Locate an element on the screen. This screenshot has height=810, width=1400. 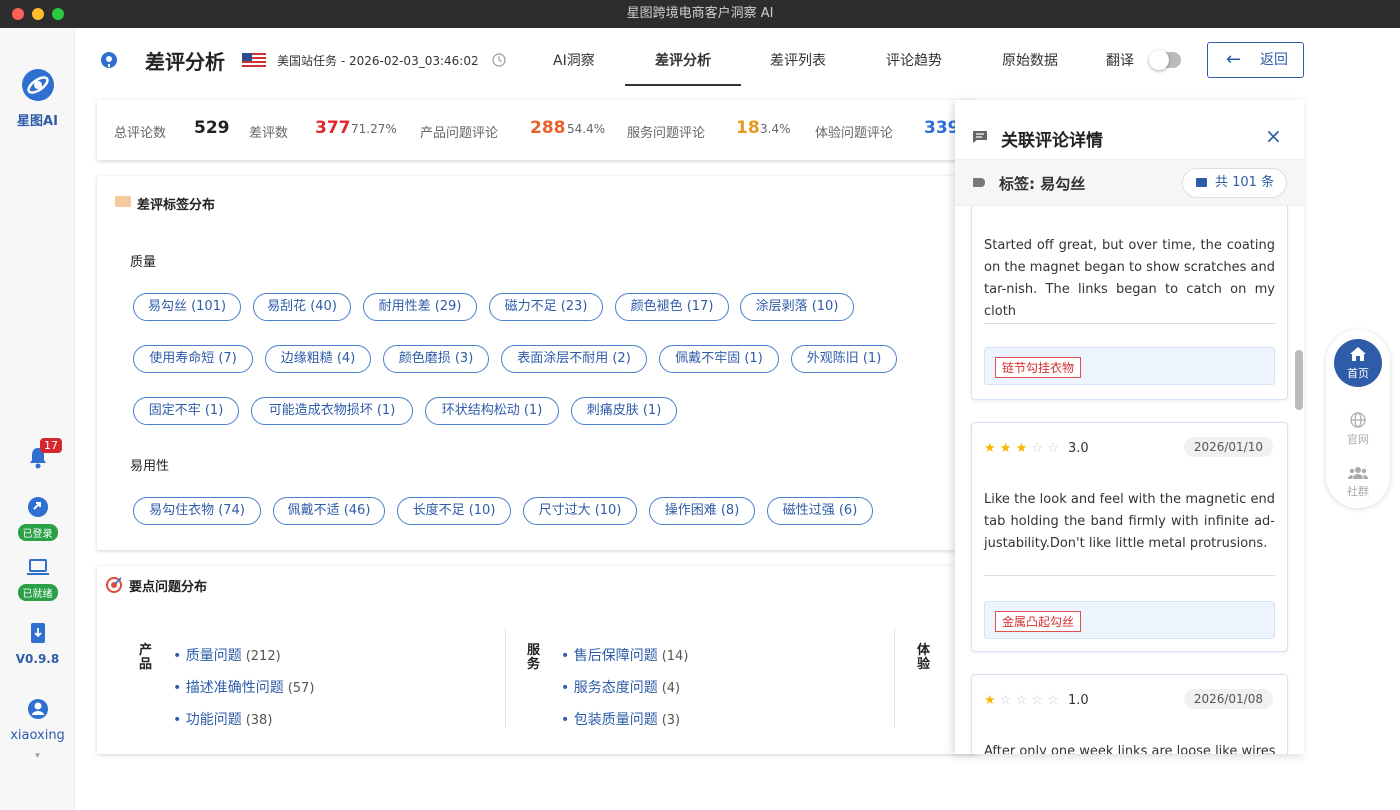
login-status: 已登录 is located at coordinates (37, 518).